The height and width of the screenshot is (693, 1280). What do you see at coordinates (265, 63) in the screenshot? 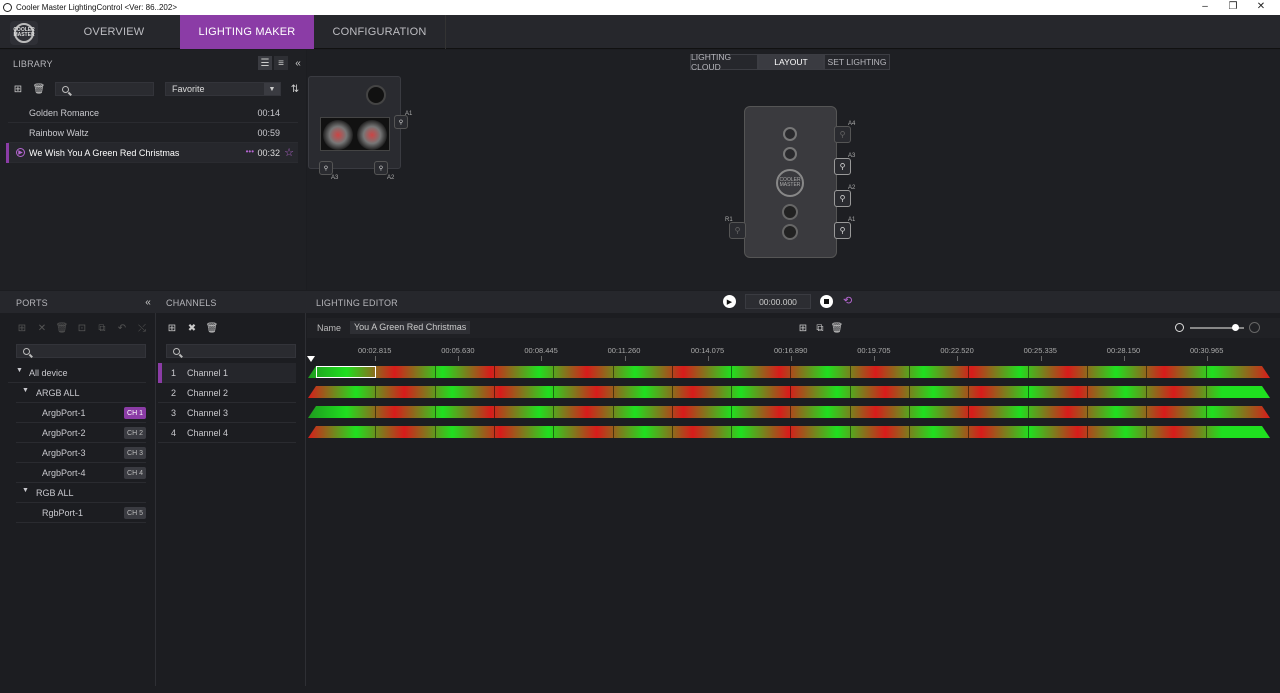
I see `list-view-icon: ☰` at bounding box center [265, 63].